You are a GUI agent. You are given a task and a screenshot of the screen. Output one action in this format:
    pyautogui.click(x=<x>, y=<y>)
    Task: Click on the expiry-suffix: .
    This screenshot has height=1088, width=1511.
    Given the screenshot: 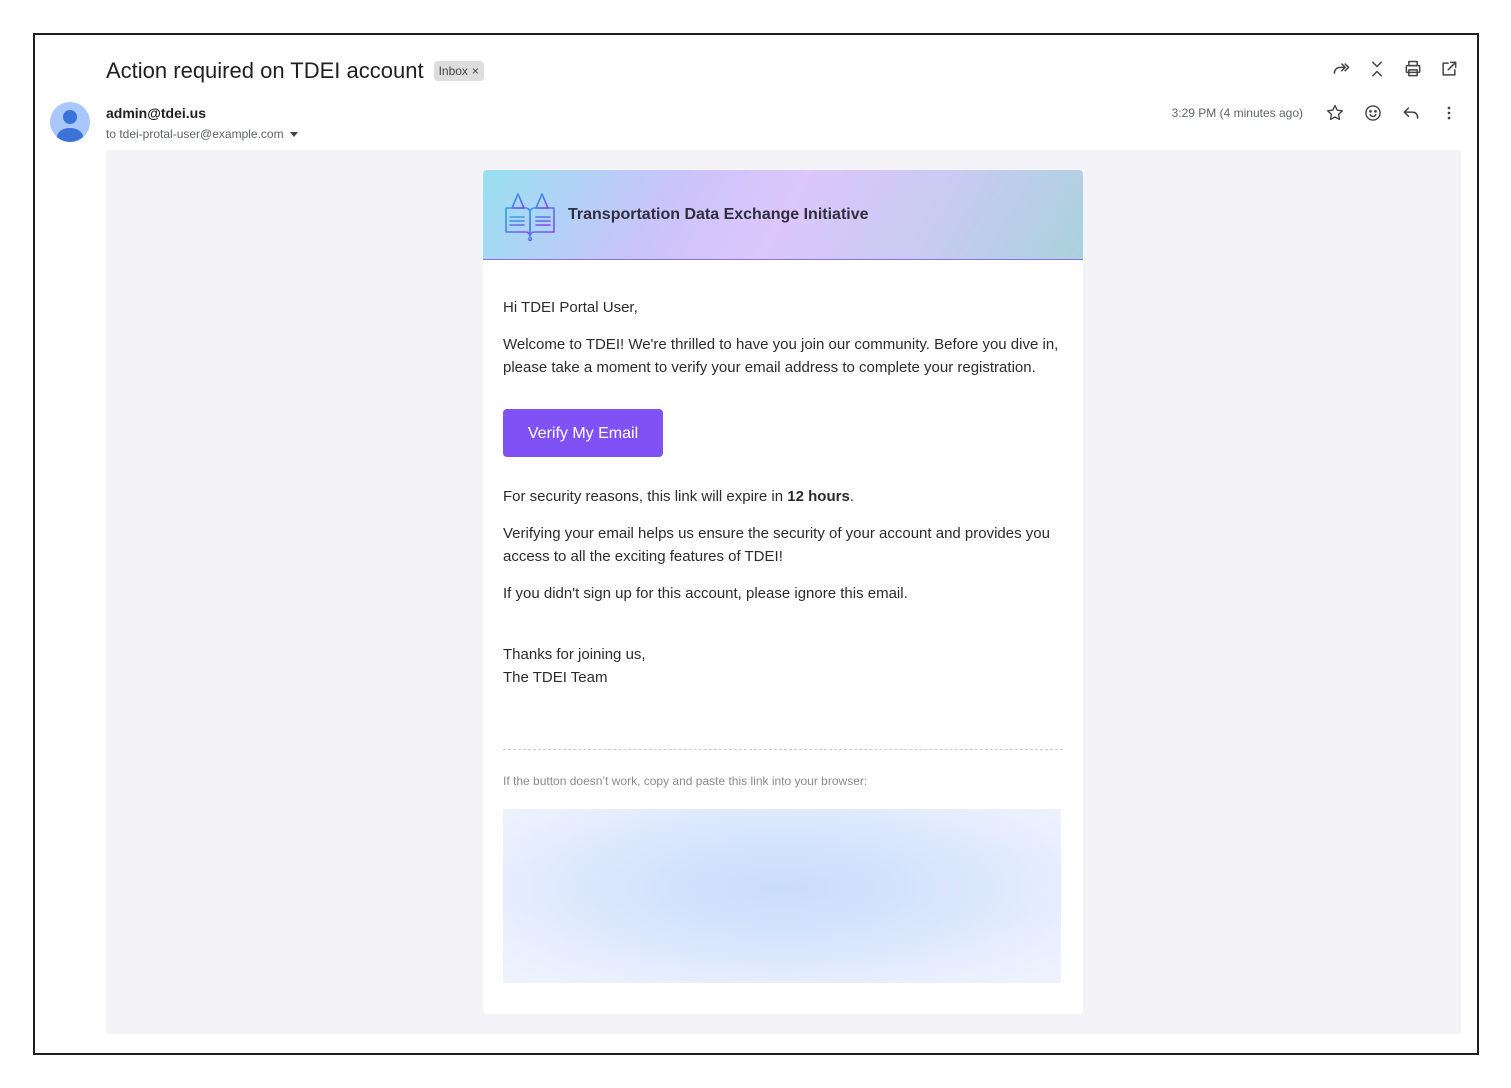 What is the action you would take?
    pyautogui.click(x=851, y=496)
    